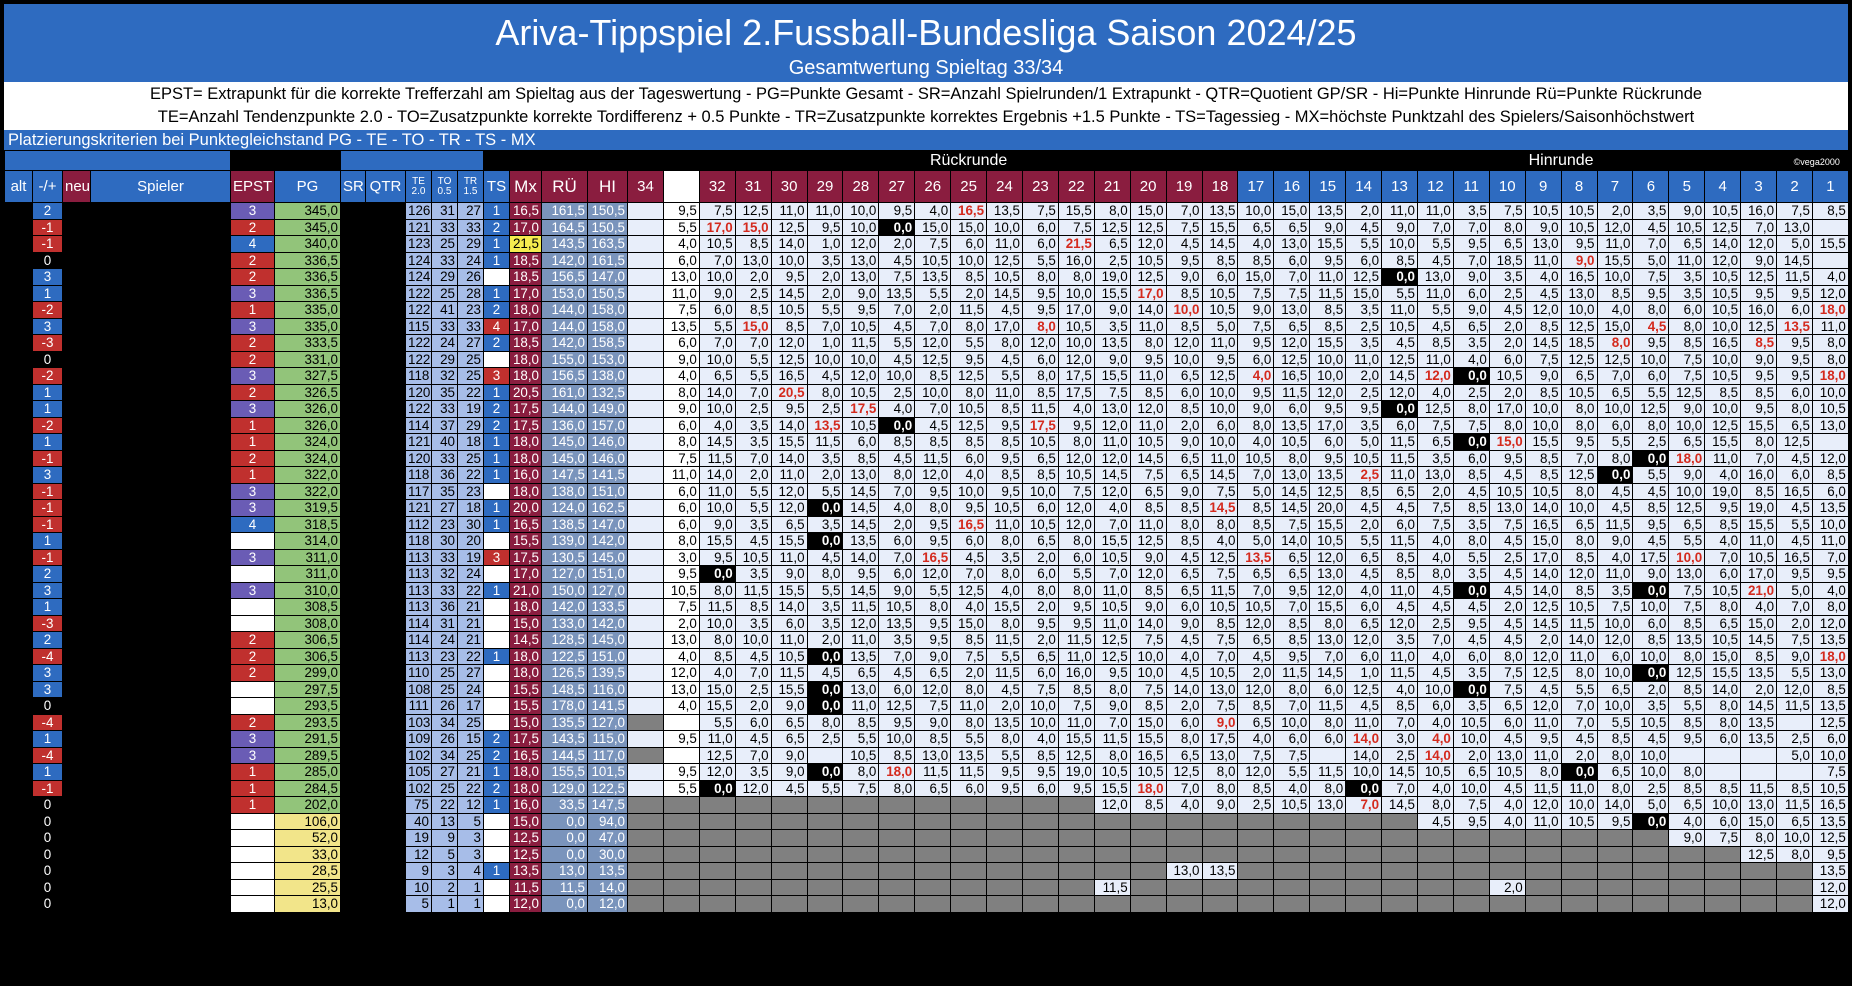 Image resolution: width=1852 pixels, height=986 pixels. Describe the element at coordinates (607, 524) in the screenshot. I see `points-hinrunde: 147,0` at that location.